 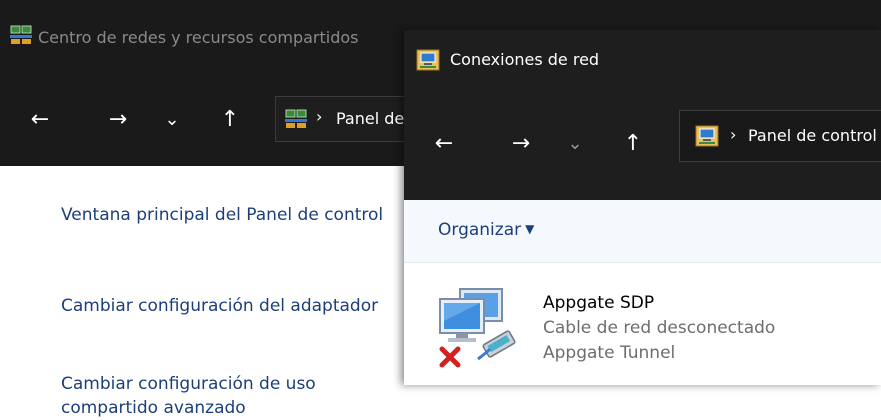 I want to click on connection-name: Appgate SDP, so click(x=599, y=303).